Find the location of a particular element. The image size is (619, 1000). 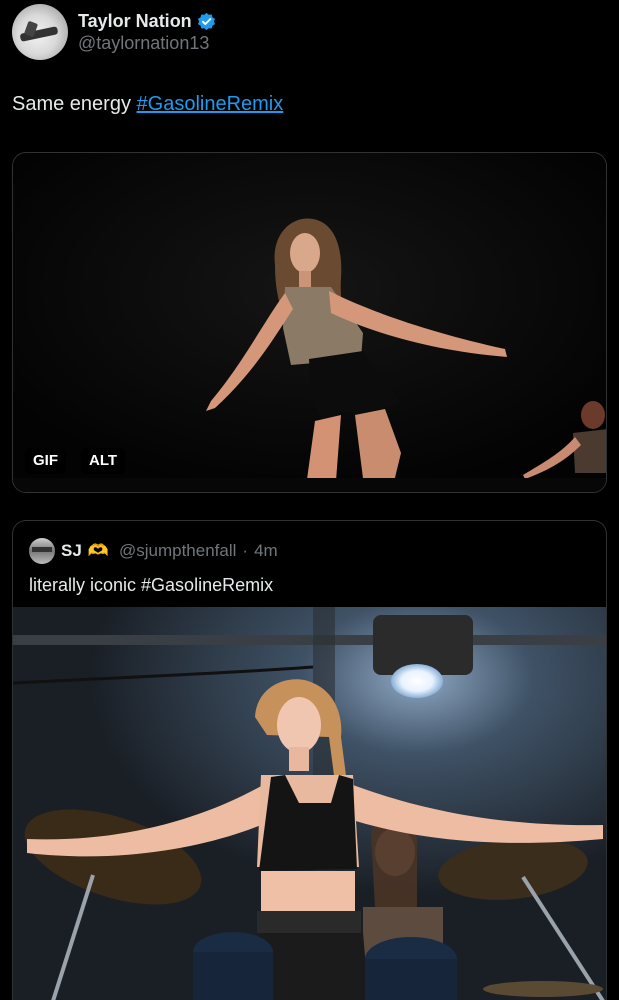

tweet-header: Taylor Nation @taylornation13 is located at coordinates (309, 32).